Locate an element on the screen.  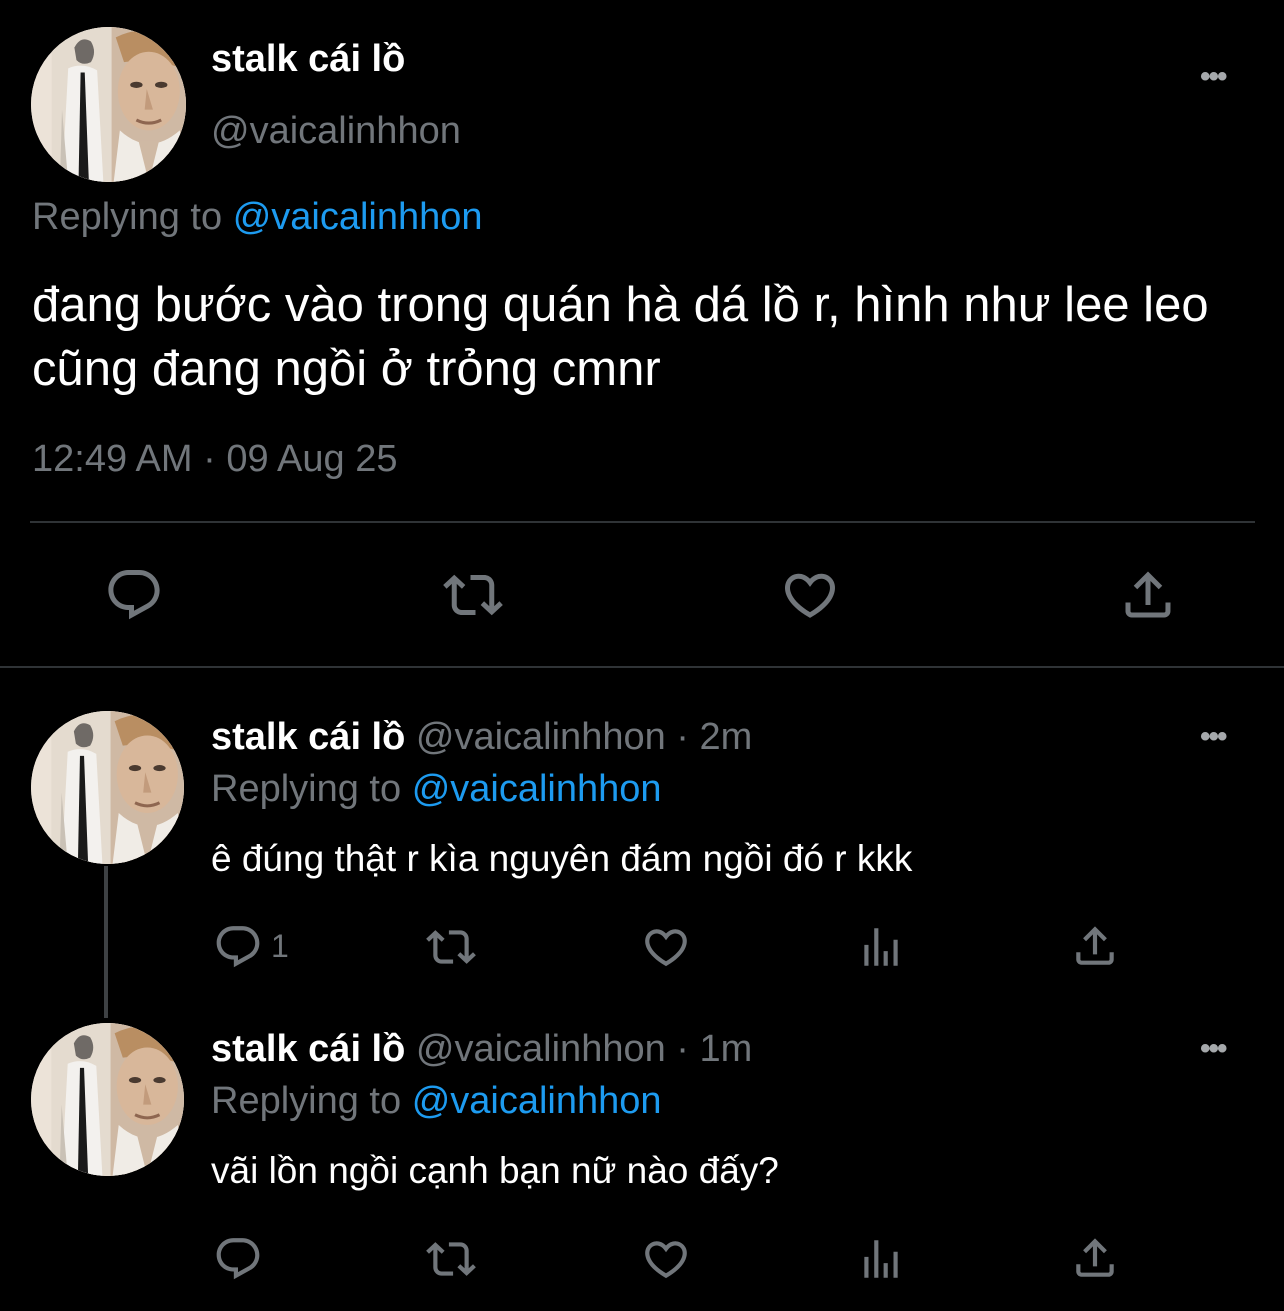
thread-connector is located at coordinates (106, 942).